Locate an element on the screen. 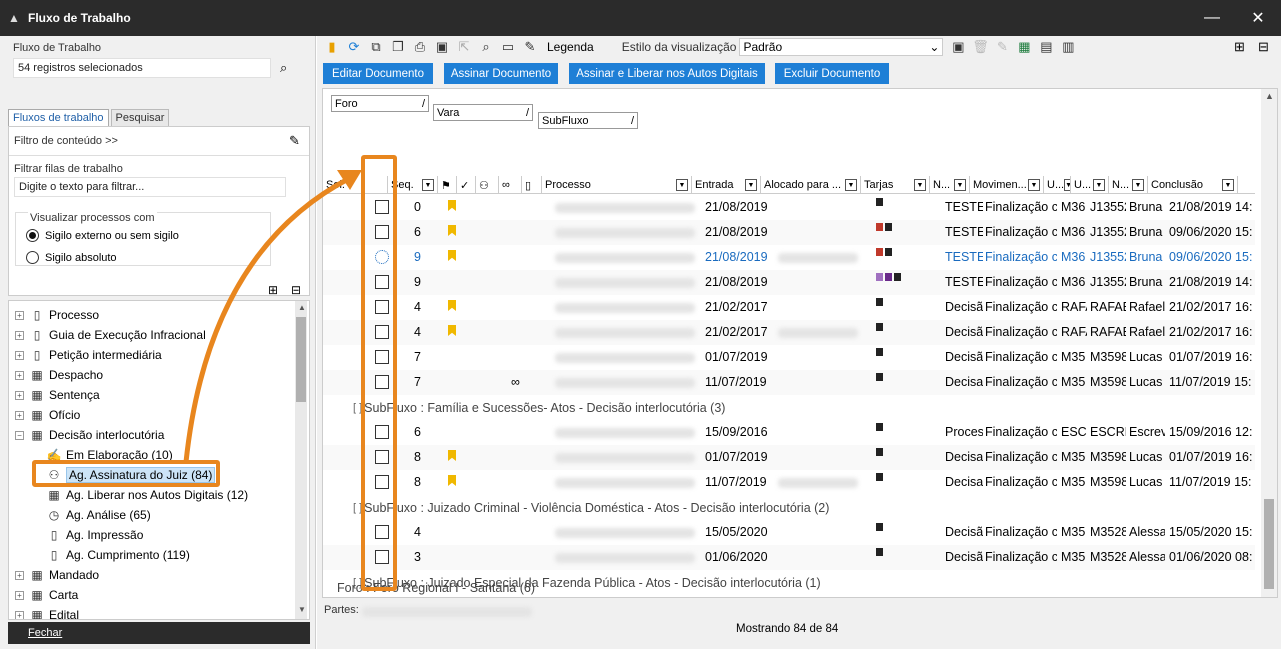 This screenshot has width=1281, height=649. search-icon: ⌕ is located at coordinates (283, 68).